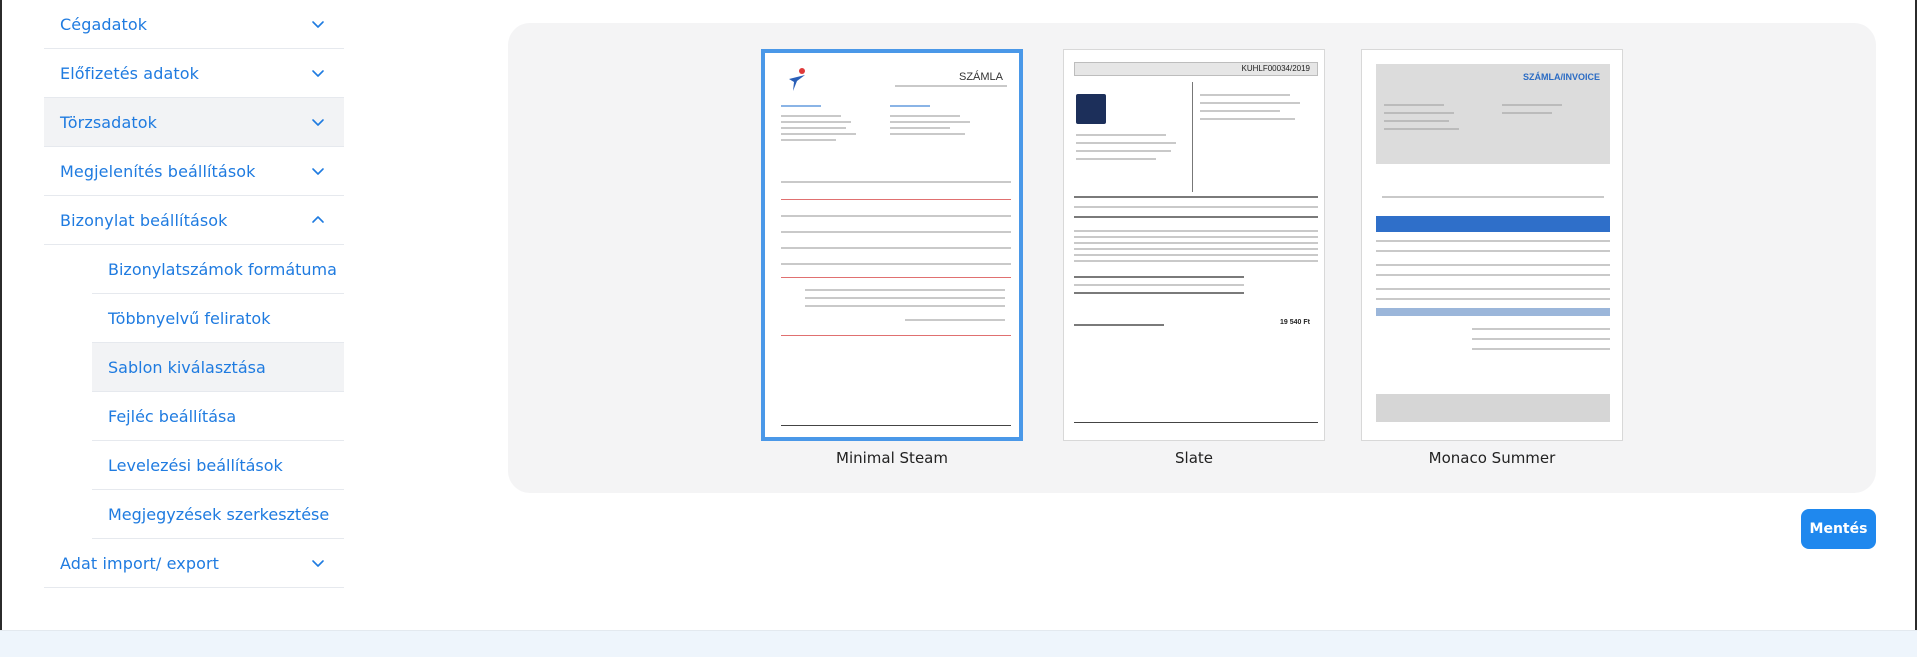 The image size is (1917, 657). I want to click on template-name: Minimal Steam, so click(892, 458).